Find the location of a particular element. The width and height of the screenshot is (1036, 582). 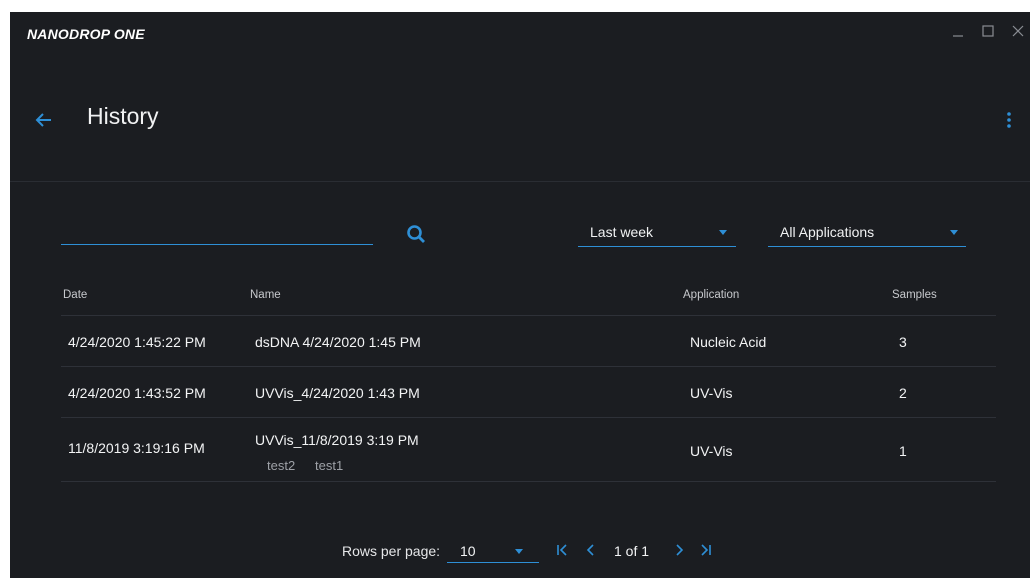

title-bar: NANODROP ONE is located at coordinates (520, 34).